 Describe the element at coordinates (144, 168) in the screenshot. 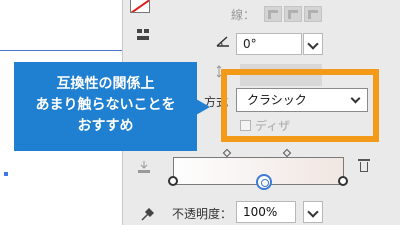

I see `gradient-reverse-icon` at that location.